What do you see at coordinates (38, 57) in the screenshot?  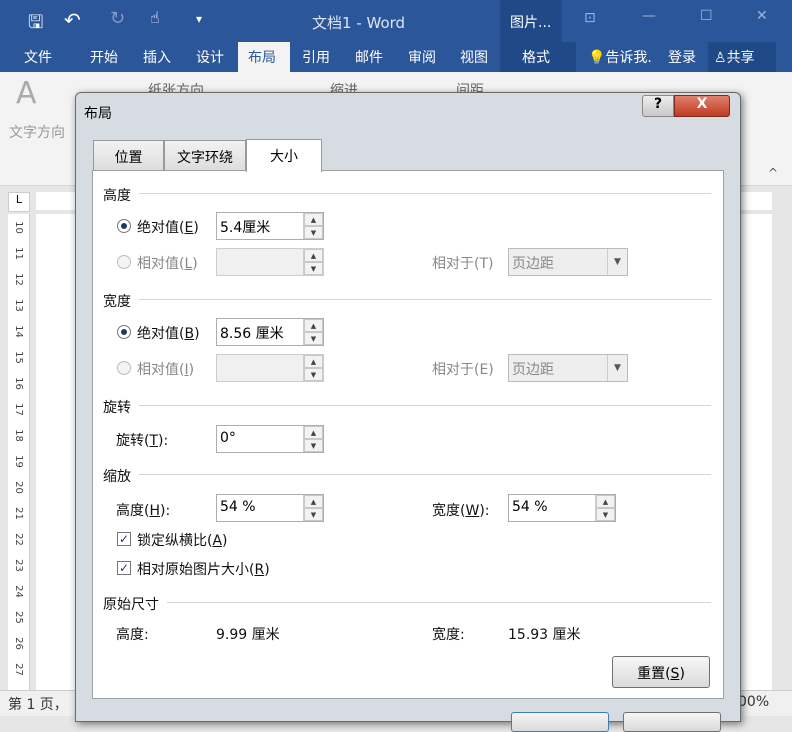 I see `tab-file: 文件` at bounding box center [38, 57].